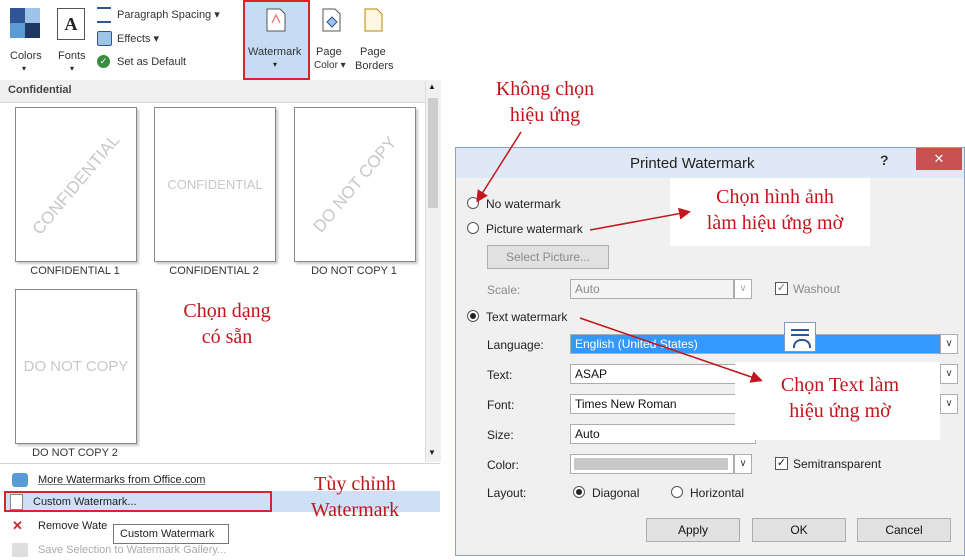 The image size is (965, 560). What do you see at coordinates (331, 20) in the screenshot?
I see `page-color-icon` at bounding box center [331, 20].